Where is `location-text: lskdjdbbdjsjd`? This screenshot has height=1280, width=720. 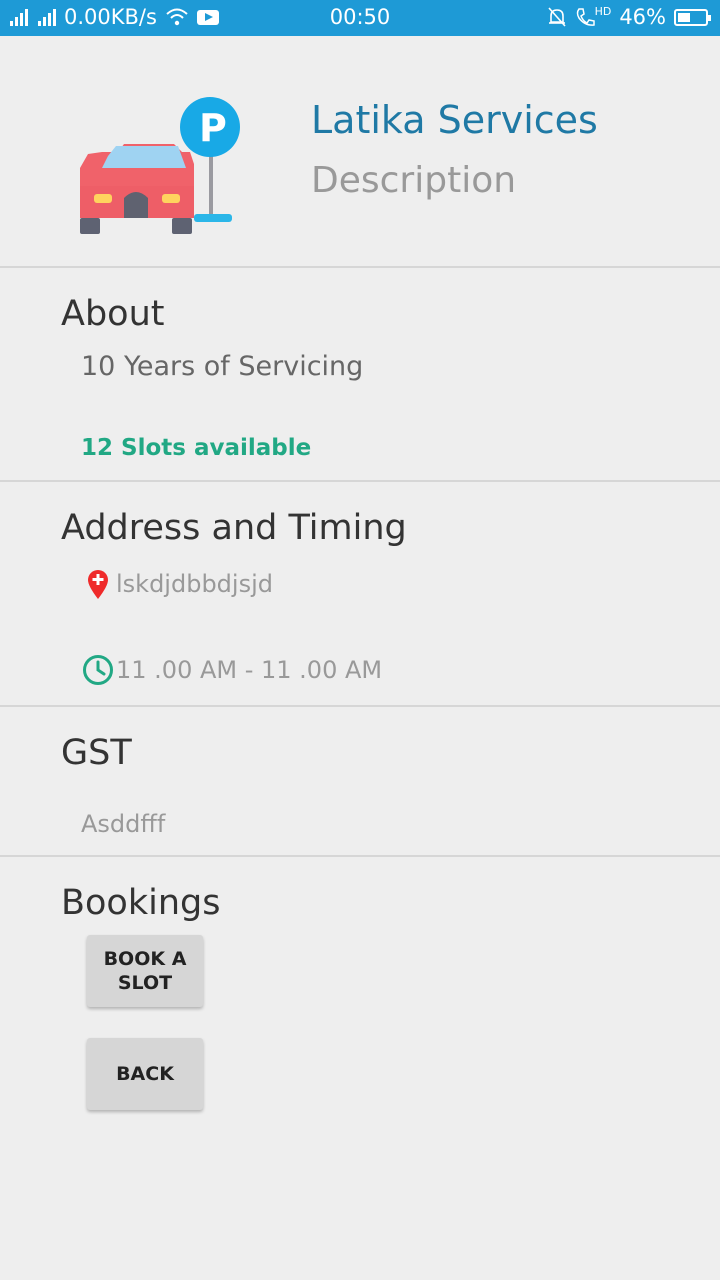
location-text: lskdjdbbdjsjd is located at coordinates (194, 584).